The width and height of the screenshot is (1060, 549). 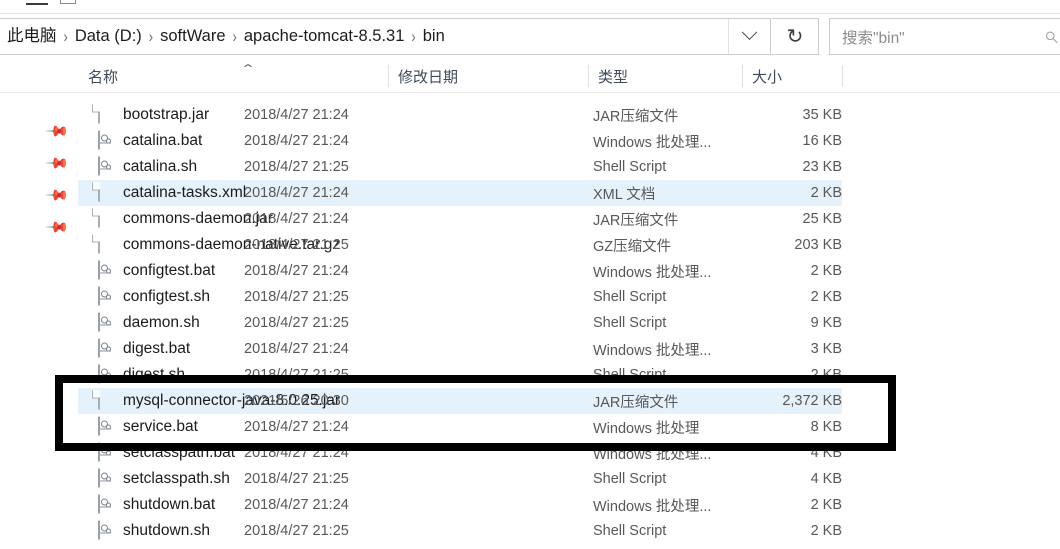 I want to click on table-row: digest.sh 2018/4/27 21:25 Shell Script 2 KB, so click(x=460, y=375).